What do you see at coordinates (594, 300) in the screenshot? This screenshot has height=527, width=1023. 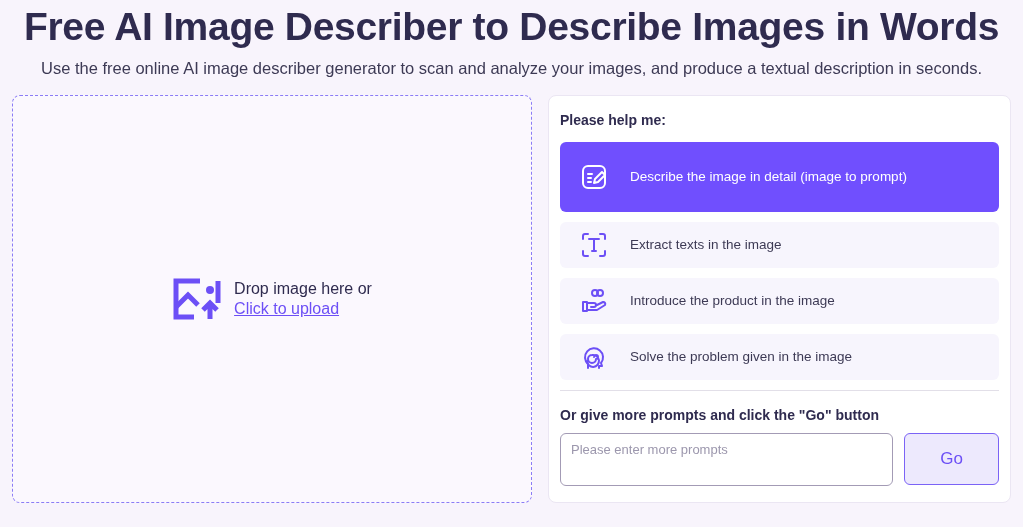 I see `hand-coins-icon` at bounding box center [594, 300].